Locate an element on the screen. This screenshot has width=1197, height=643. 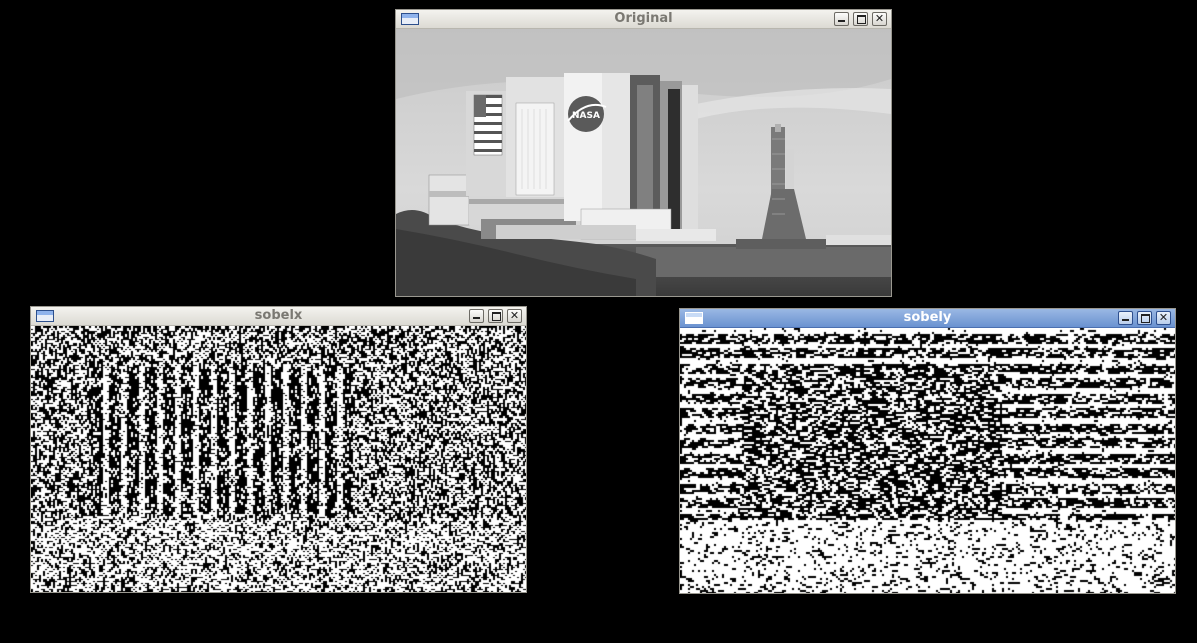
sobely-titlebar: sobely ✕ is located at coordinates (927, 318).